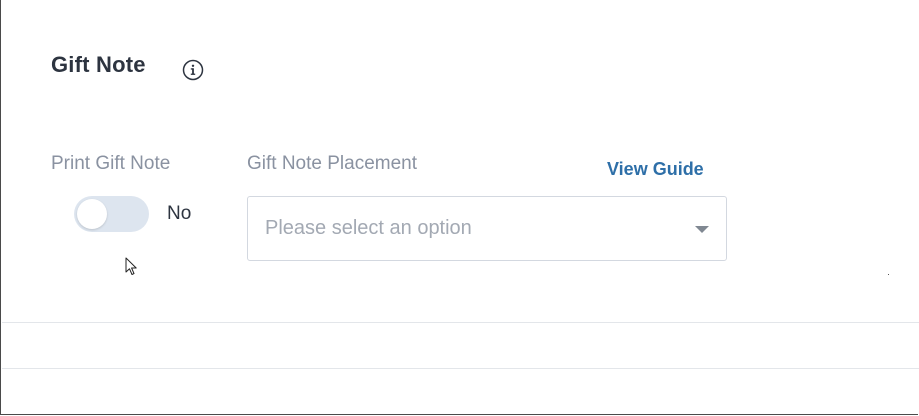 The height and width of the screenshot is (416, 919). I want to click on caret-down-icon, so click(702, 229).